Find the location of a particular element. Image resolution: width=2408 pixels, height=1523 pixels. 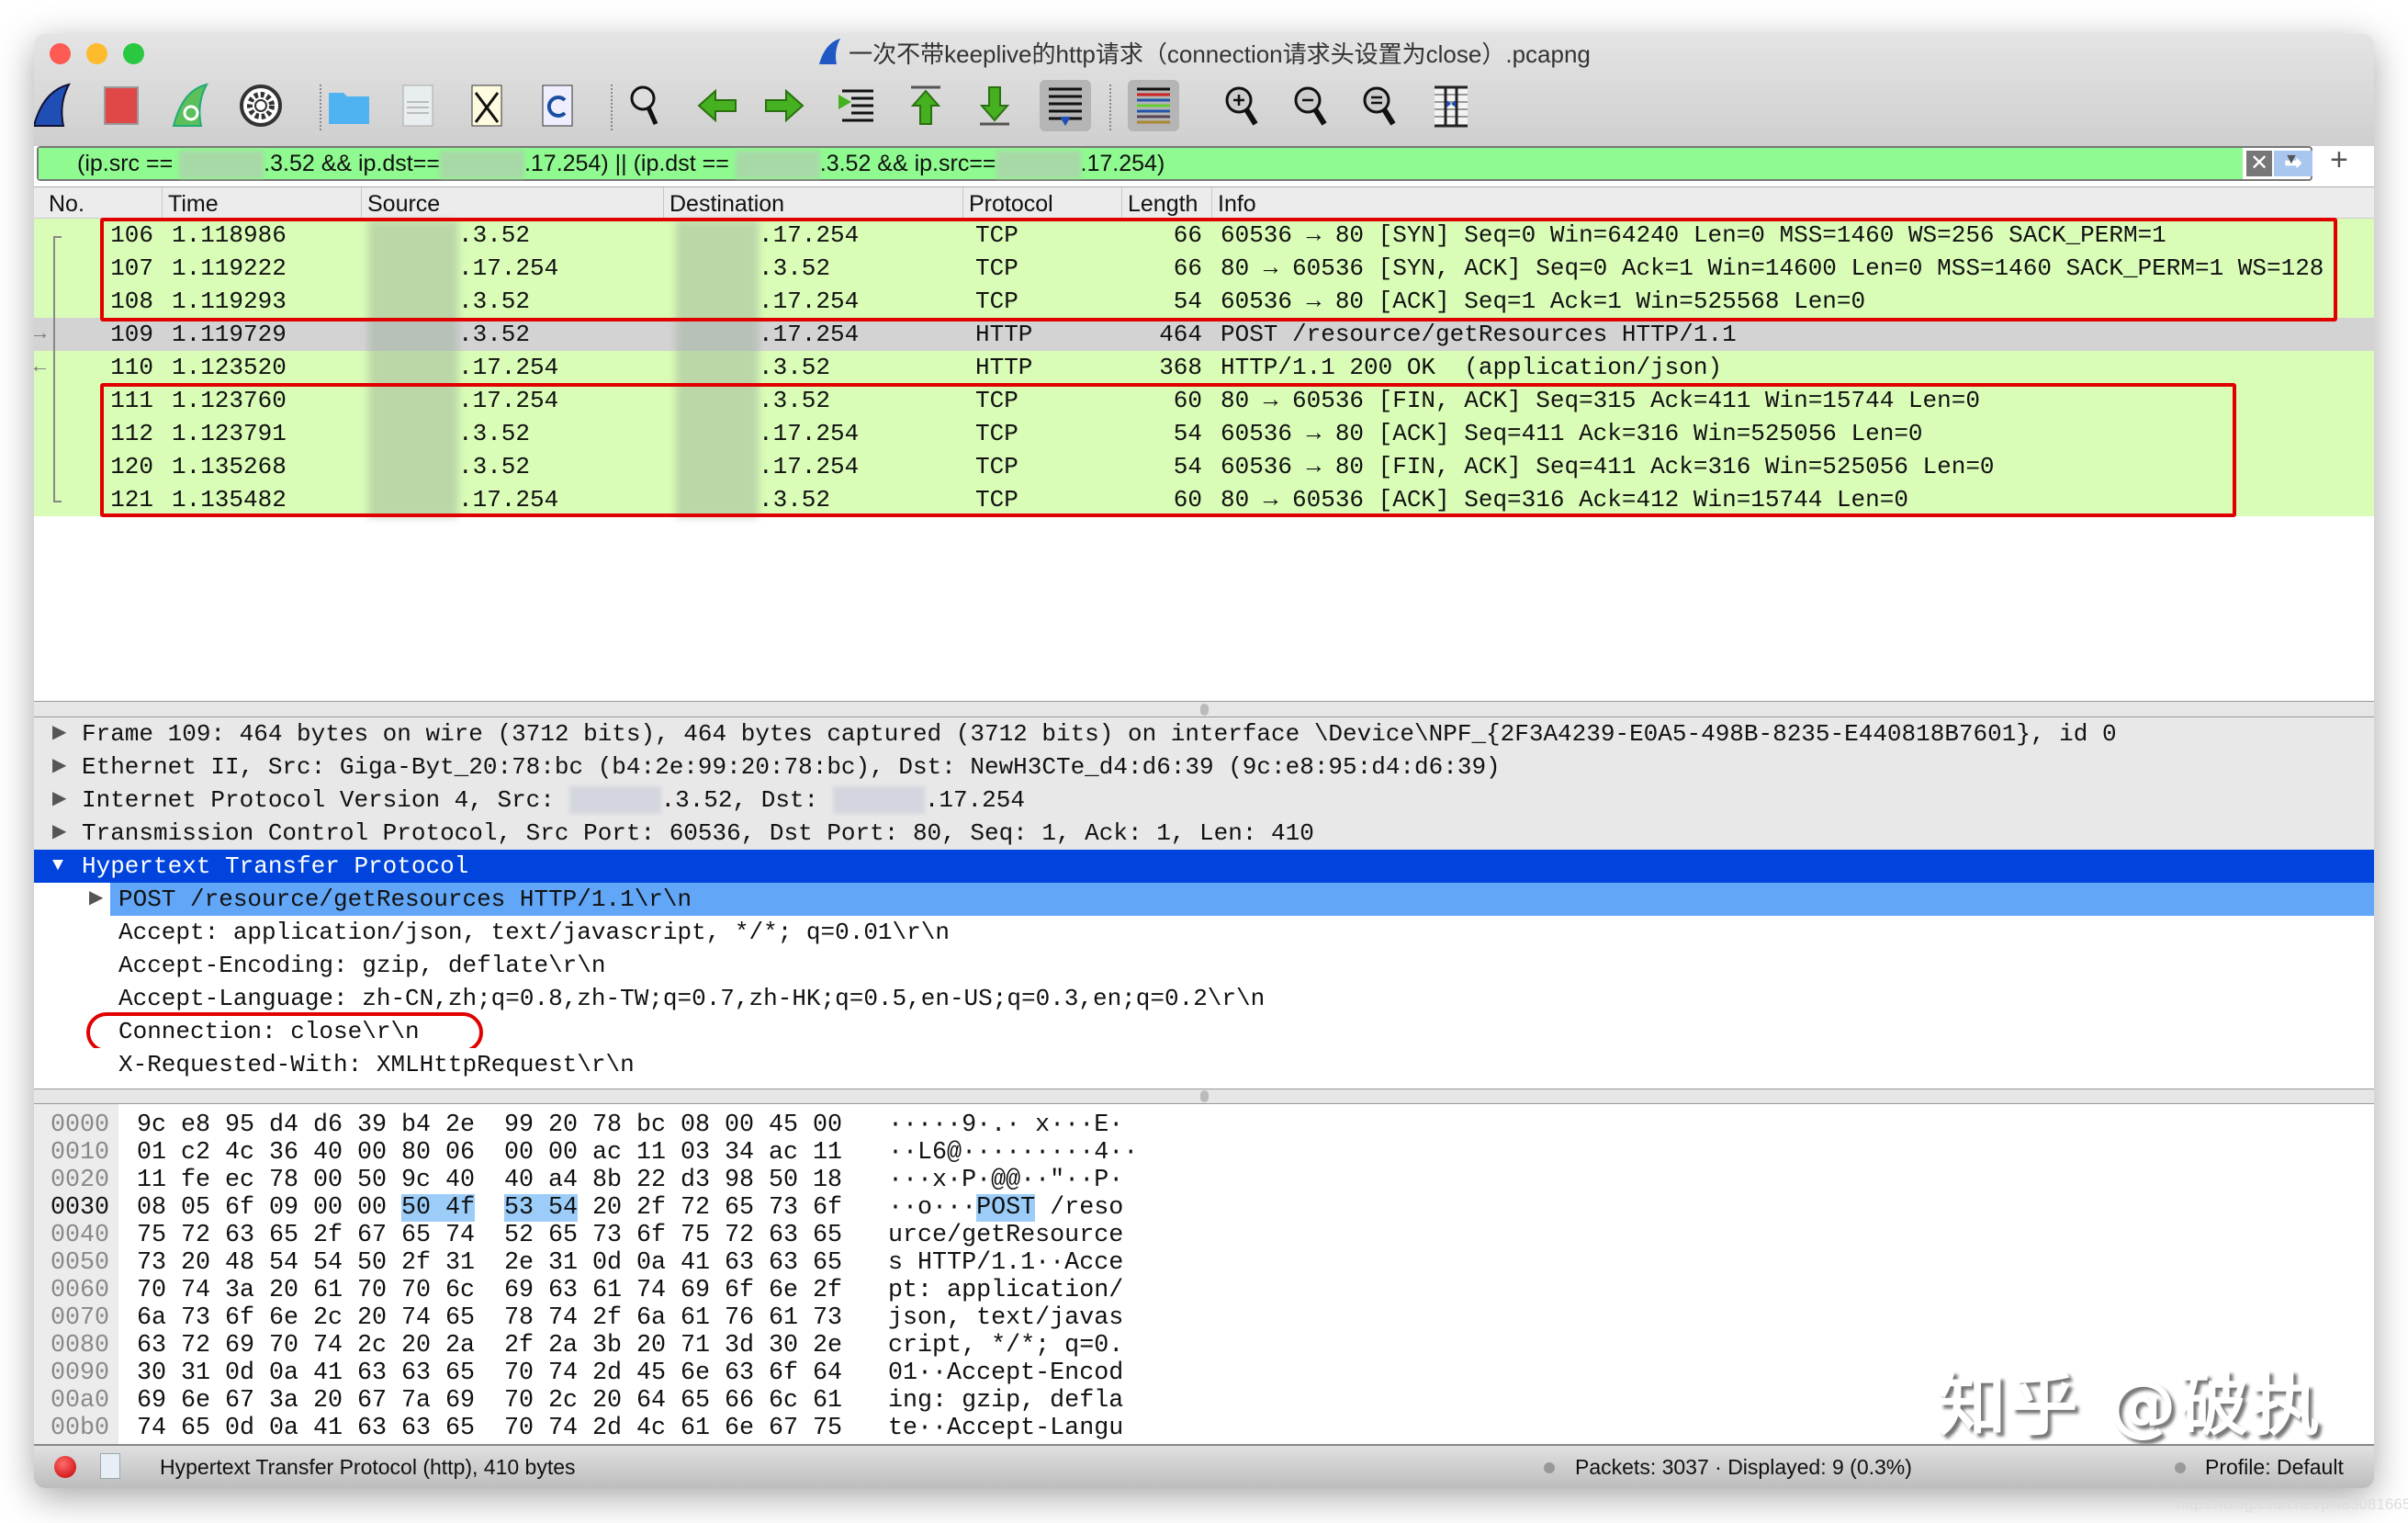

hex-byte: 76 is located at coordinates (739, 1318).